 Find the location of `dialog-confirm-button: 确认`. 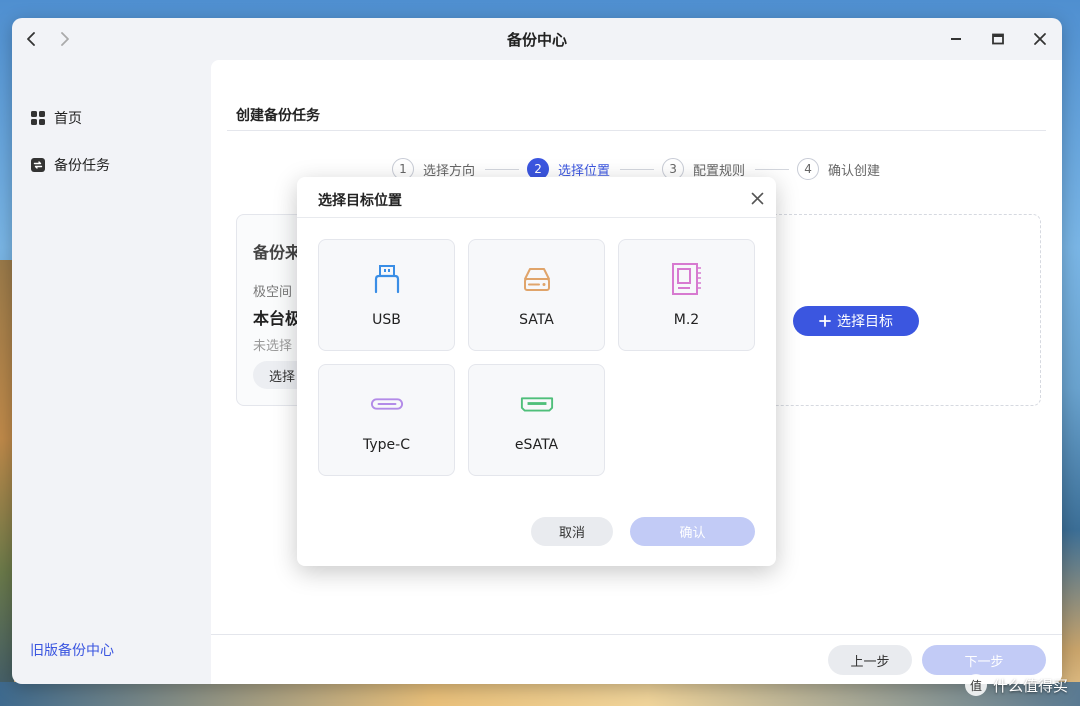

dialog-confirm-button: 确认 is located at coordinates (692, 531).